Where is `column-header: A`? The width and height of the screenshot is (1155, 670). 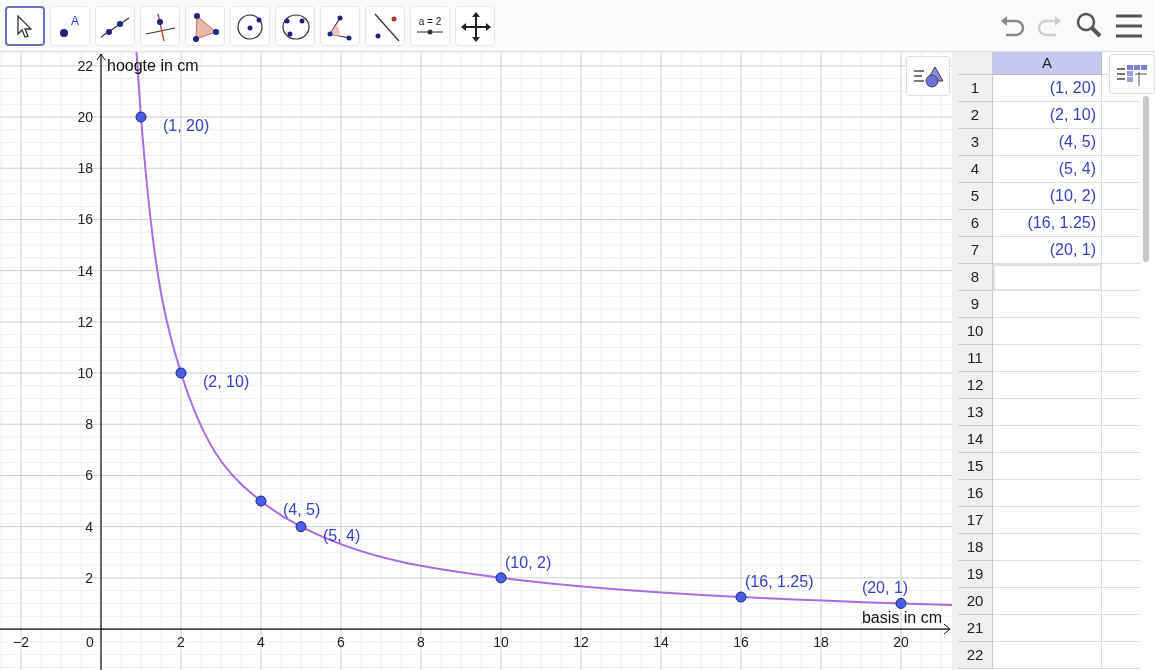
column-header: A is located at coordinates (1047, 63).